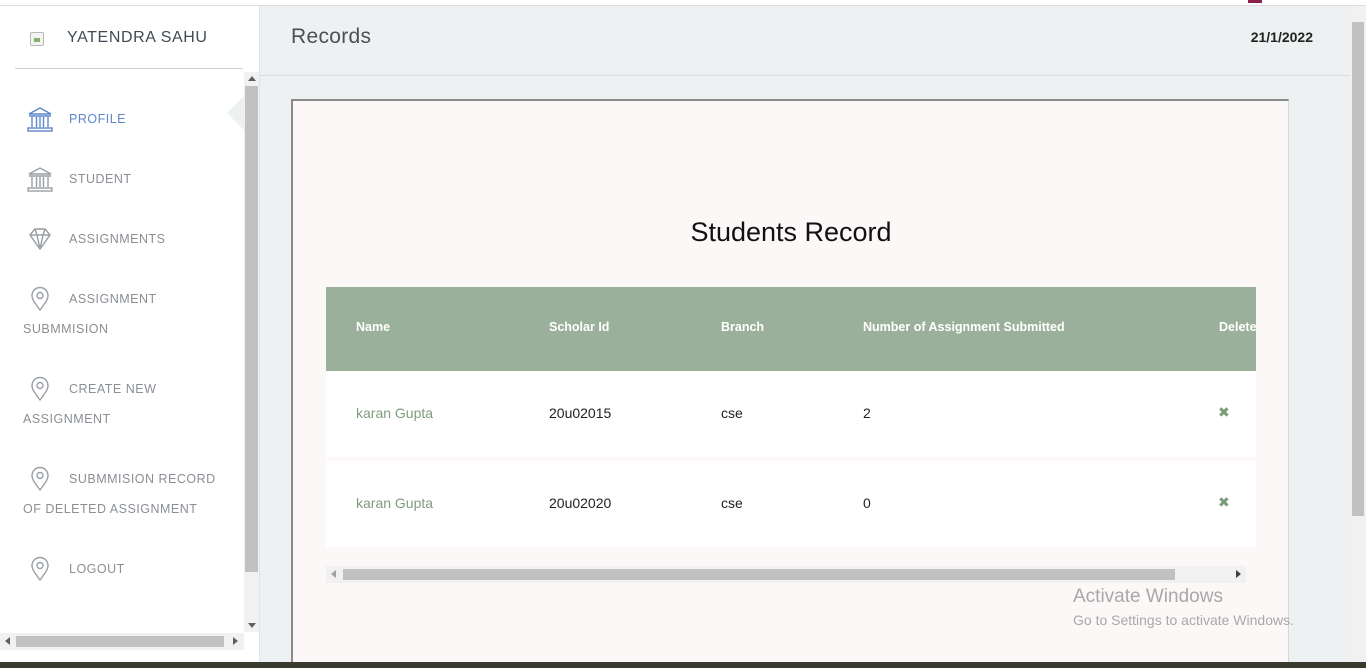 The width and height of the screenshot is (1366, 668). What do you see at coordinates (580, 413) in the screenshot?
I see `scholar-id-cell: 20u02015` at bounding box center [580, 413].